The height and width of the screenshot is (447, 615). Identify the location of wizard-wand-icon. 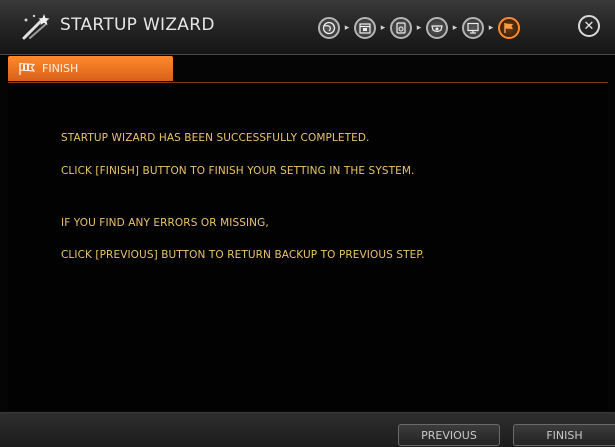
(36, 27).